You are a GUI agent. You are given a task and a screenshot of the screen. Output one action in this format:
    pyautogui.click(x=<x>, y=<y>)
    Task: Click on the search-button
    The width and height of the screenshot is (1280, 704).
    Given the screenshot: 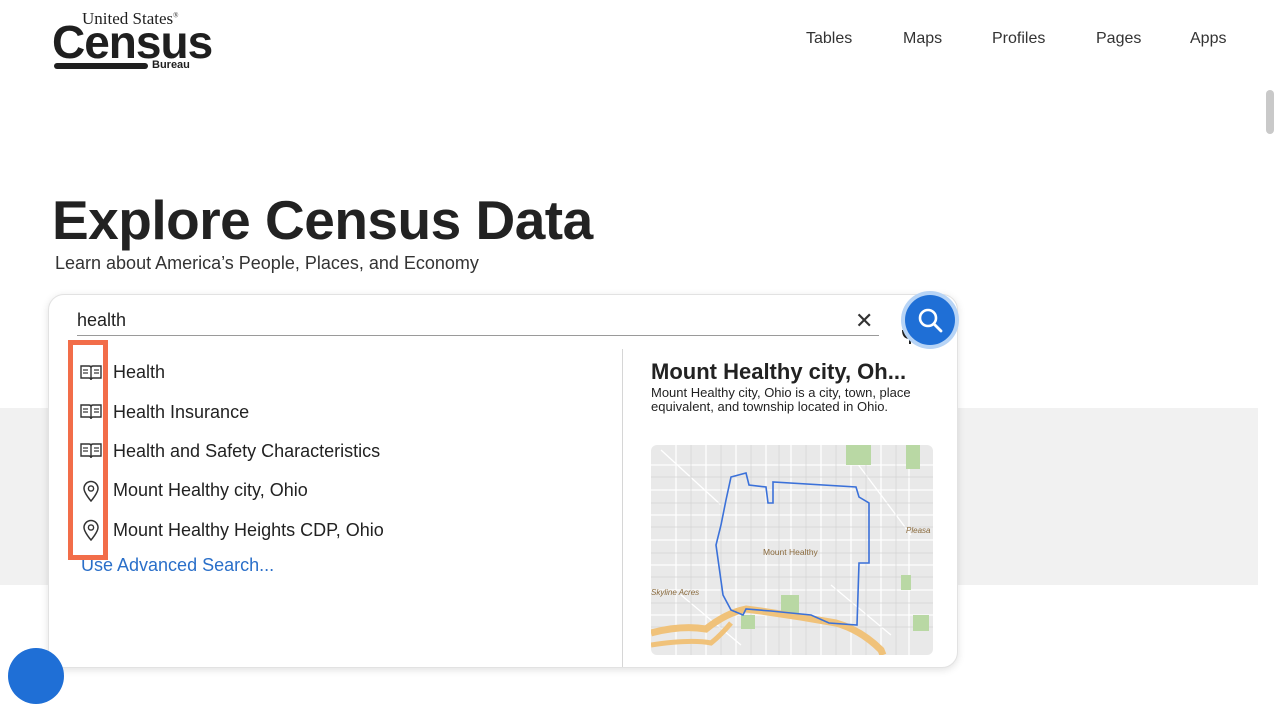 What is the action you would take?
    pyautogui.click(x=930, y=320)
    